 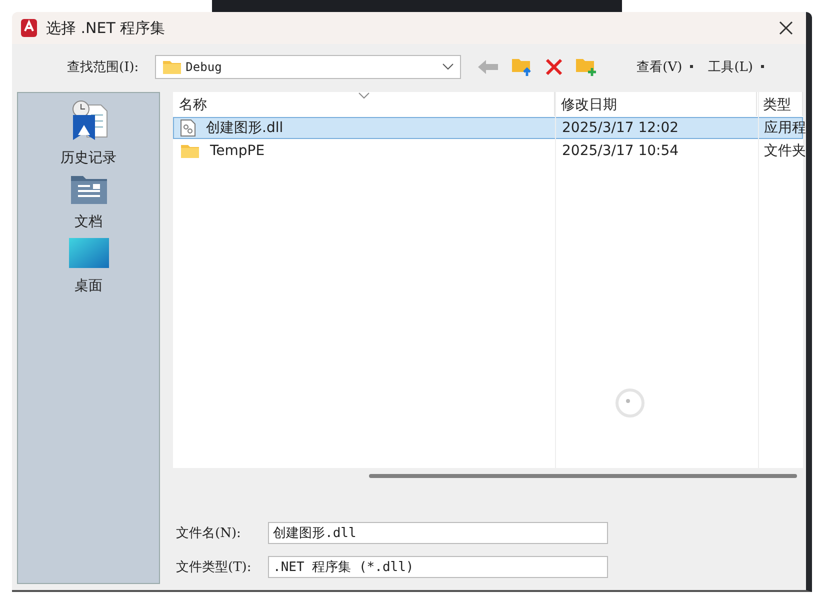 What do you see at coordinates (89, 189) in the screenshot?
I see `documents-folder-icon` at bounding box center [89, 189].